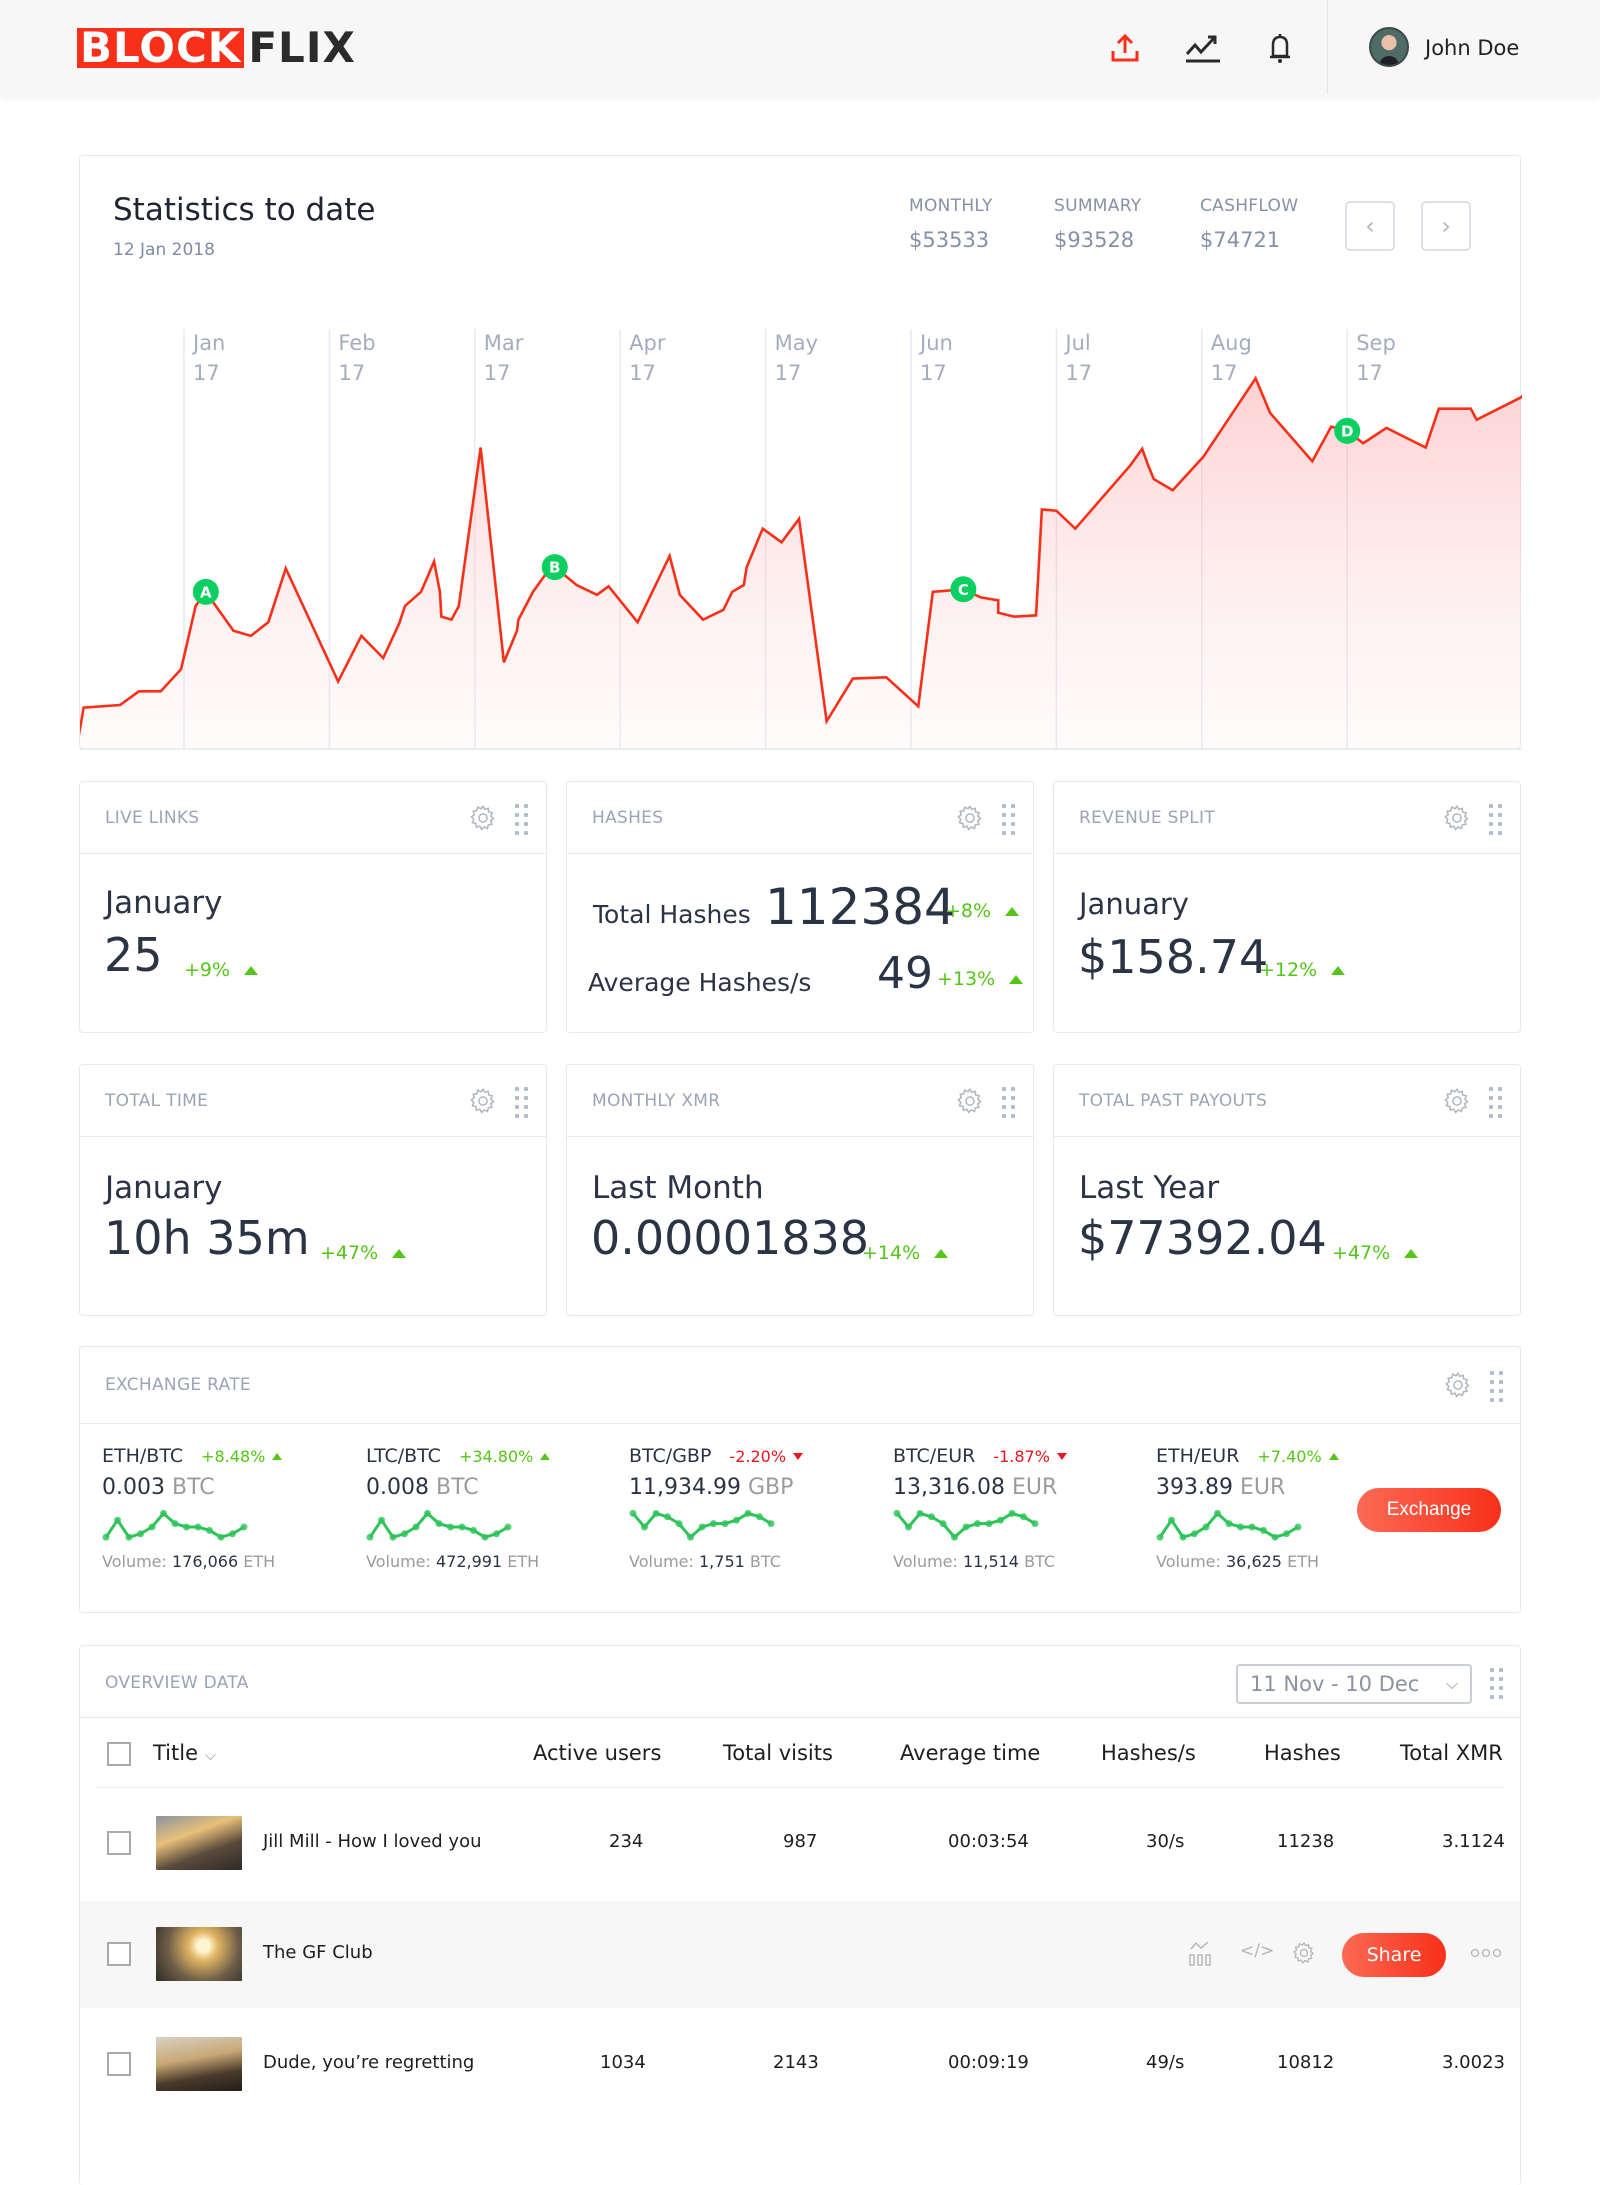  I want to click on column-title: Title ⌵, so click(184, 1753).